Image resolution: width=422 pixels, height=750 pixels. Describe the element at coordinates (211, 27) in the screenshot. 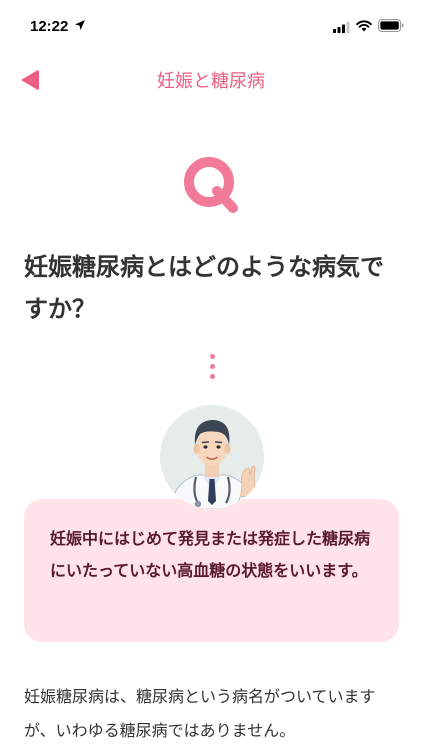

I see `status-bar: 12:22` at that location.